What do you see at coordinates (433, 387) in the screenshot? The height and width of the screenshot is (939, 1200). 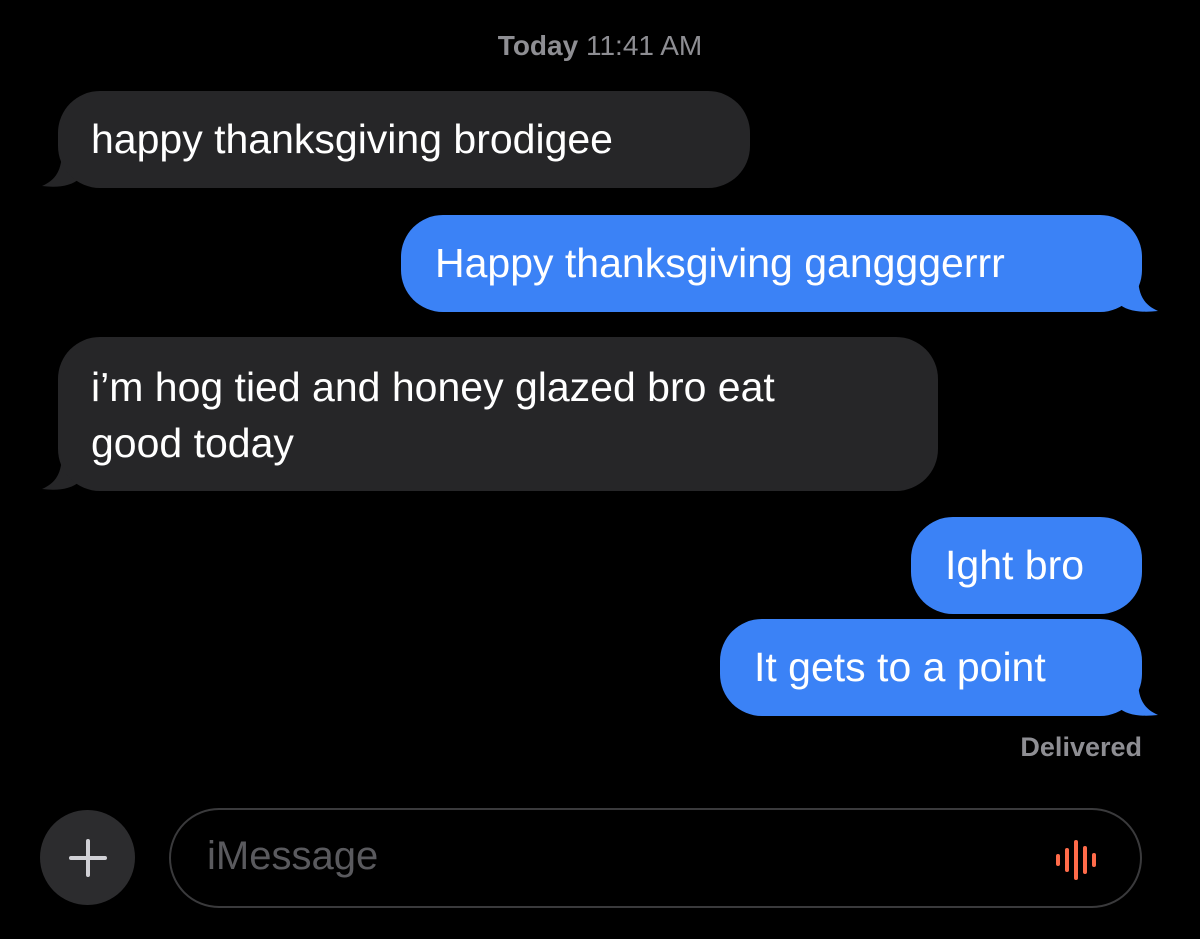 I see `message-text-line: i’m hog tied and honey glazed bro eat` at bounding box center [433, 387].